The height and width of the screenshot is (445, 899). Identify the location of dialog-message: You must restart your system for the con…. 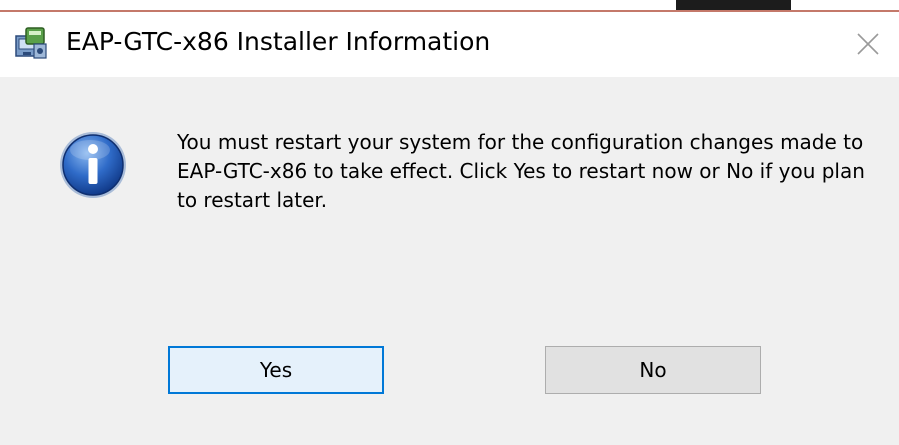
(521, 171).